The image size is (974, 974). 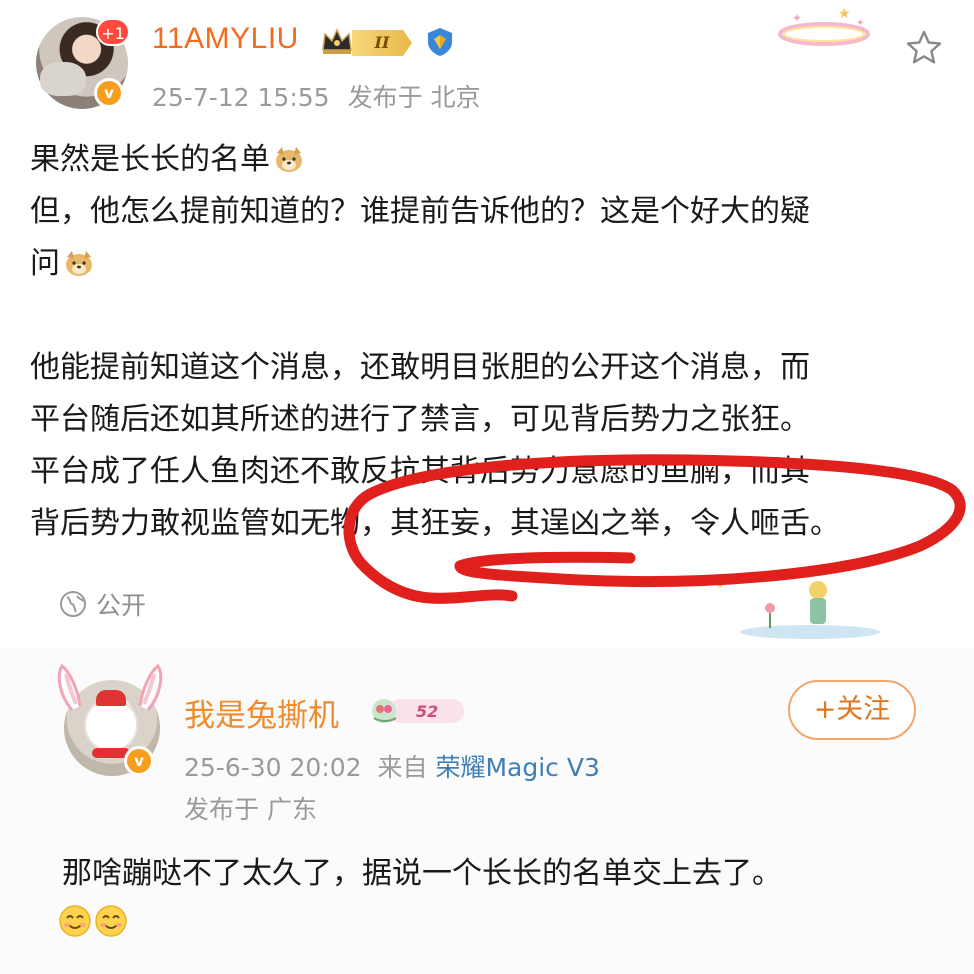 What do you see at coordinates (93, 921) in the screenshot?
I see `emoji-row` at bounding box center [93, 921].